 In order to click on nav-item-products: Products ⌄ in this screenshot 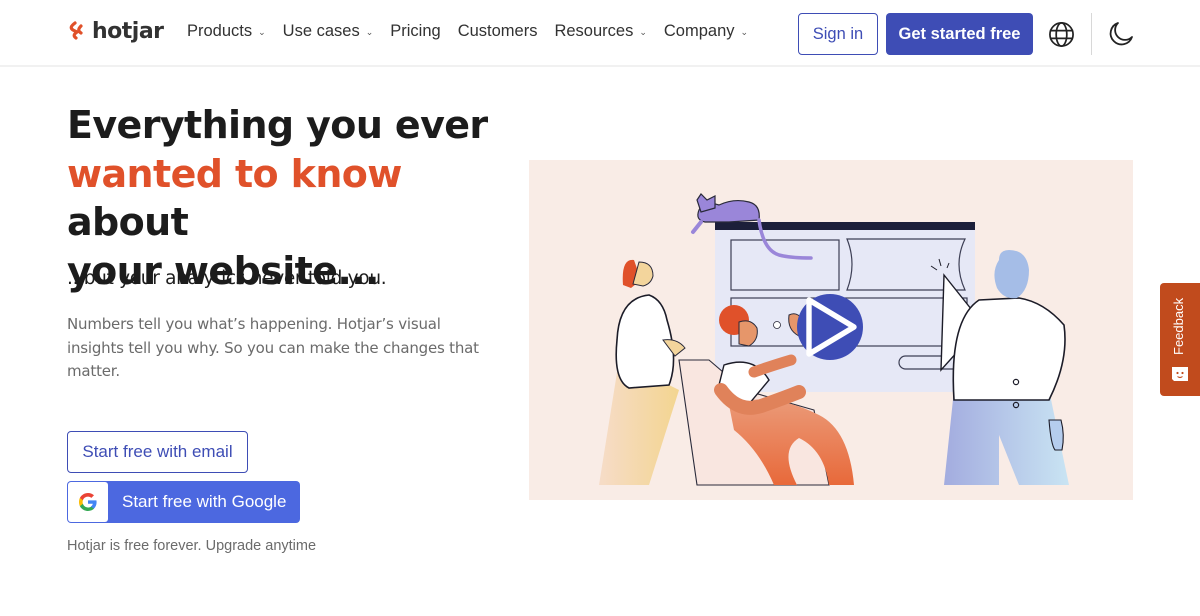, I will do `click(226, 31)`.